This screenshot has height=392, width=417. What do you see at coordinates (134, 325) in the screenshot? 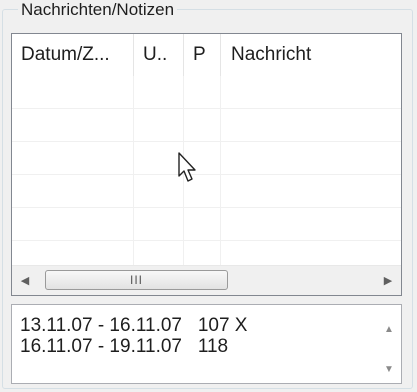
I see `notes-line: 13.11.07 - 16.11.07 107 X` at bounding box center [134, 325].